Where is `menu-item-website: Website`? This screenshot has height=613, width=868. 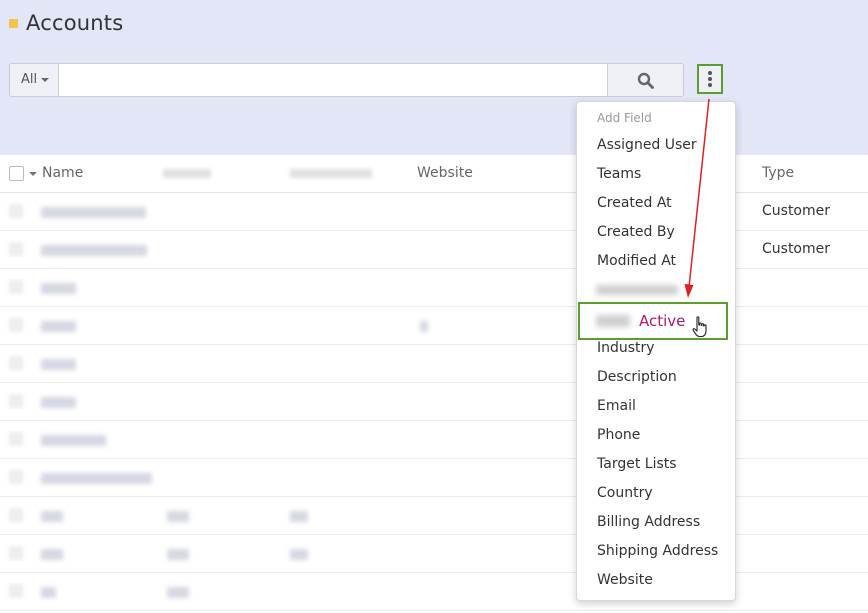 menu-item-website: Website is located at coordinates (625, 580).